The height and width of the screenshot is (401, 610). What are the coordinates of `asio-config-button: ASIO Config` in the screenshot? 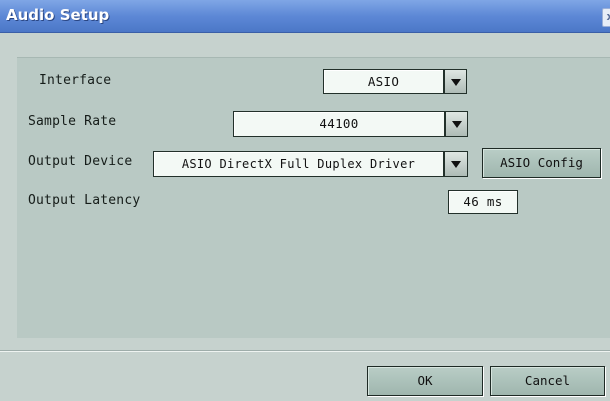 It's located at (541, 163).